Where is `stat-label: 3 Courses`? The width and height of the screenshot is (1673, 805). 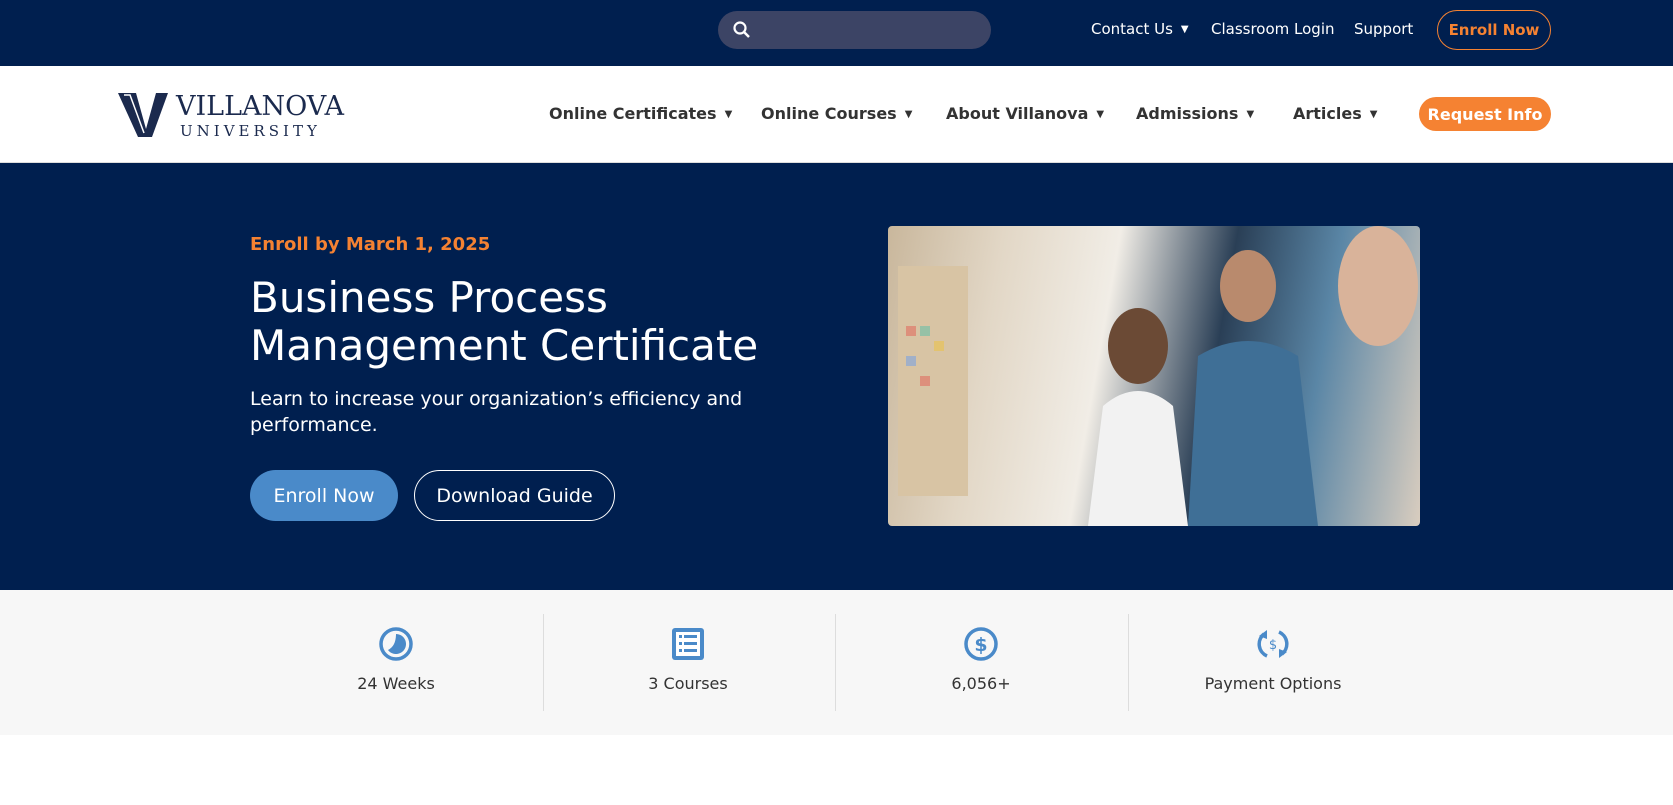
stat-label: 3 Courses is located at coordinates (688, 683).